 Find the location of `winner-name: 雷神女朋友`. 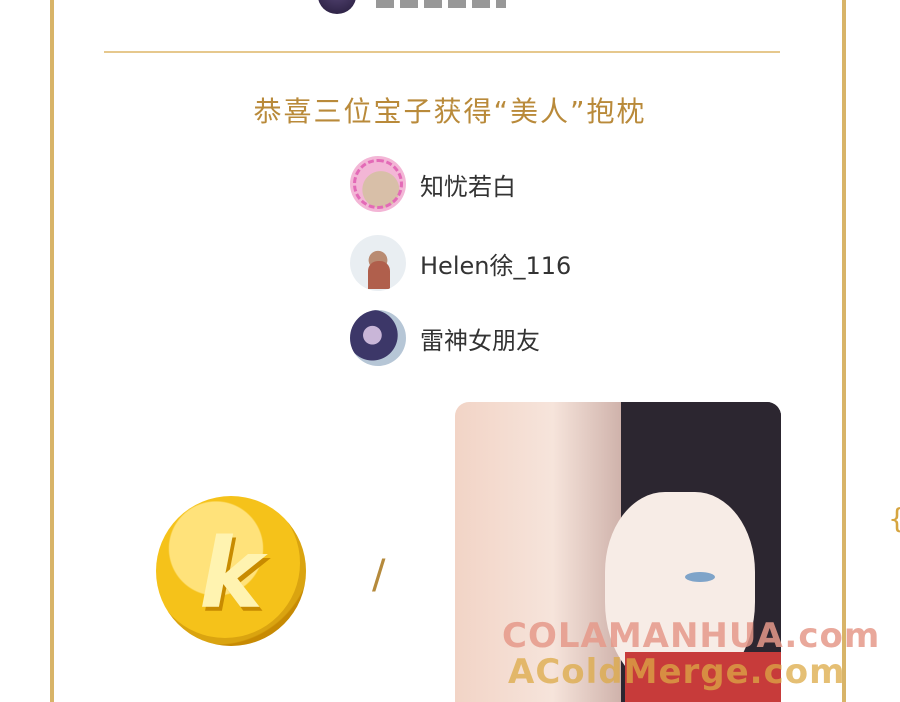

winner-name: 雷神女朋友 is located at coordinates (480, 340).